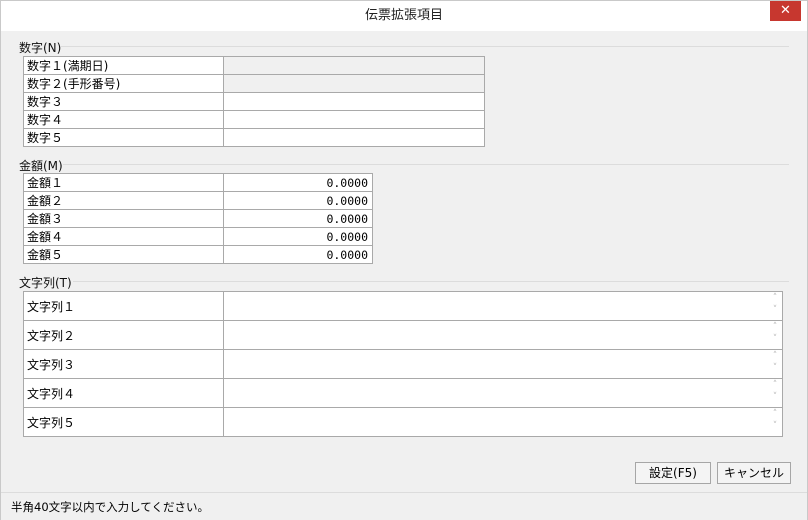 Image resolution: width=808 pixels, height=520 pixels. Describe the element at coordinates (123, 218) in the screenshot. I see `amount-label-3: 金額３` at that location.